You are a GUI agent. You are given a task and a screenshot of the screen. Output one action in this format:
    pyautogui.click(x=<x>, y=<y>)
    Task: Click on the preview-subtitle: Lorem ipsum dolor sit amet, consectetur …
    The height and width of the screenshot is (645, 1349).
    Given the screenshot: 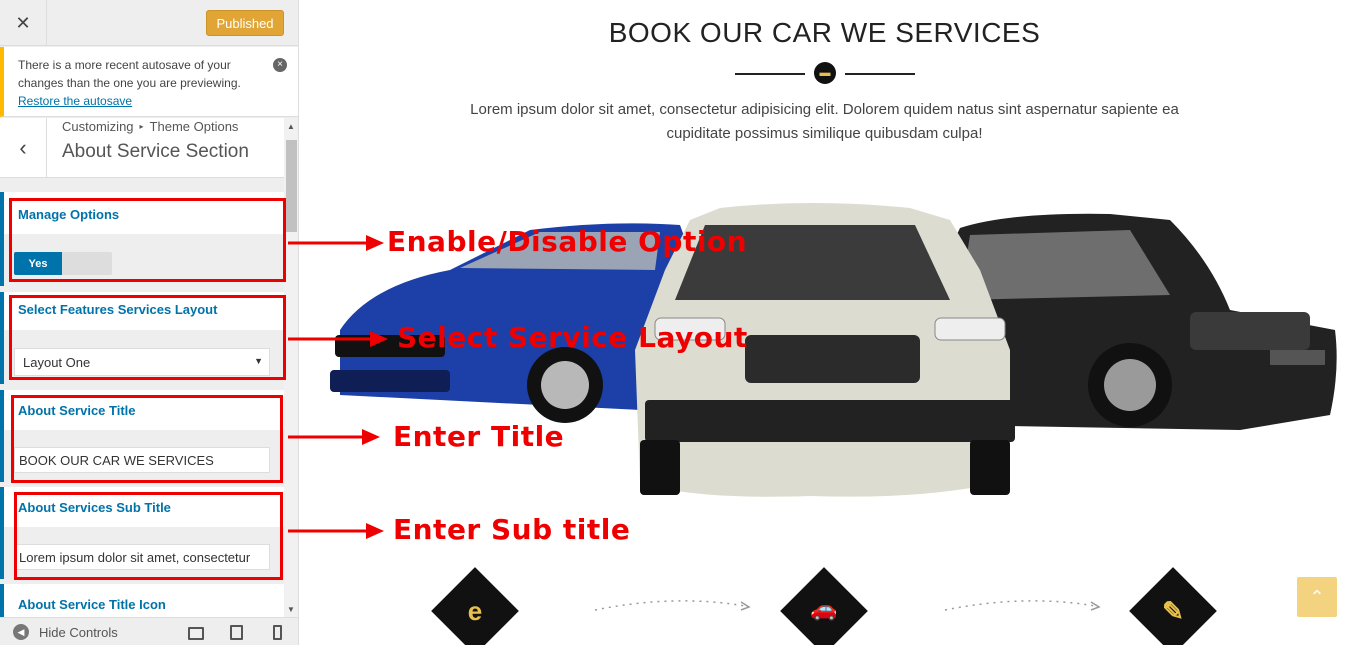 What is the action you would take?
    pyautogui.click(x=824, y=121)
    